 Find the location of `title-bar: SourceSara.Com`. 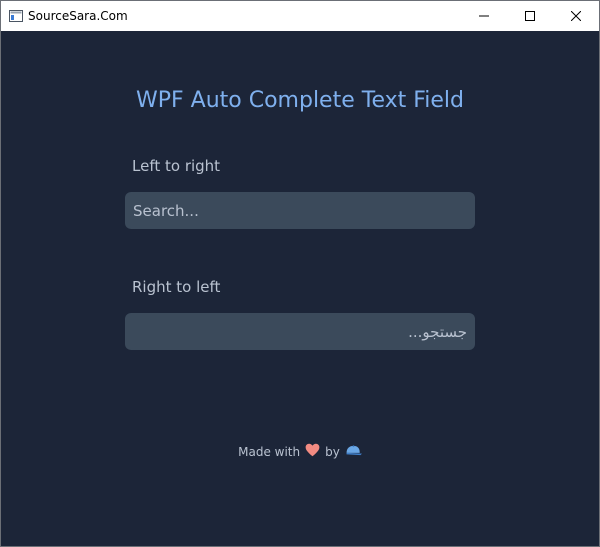

title-bar: SourceSara.Com is located at coordinates (300, 16).